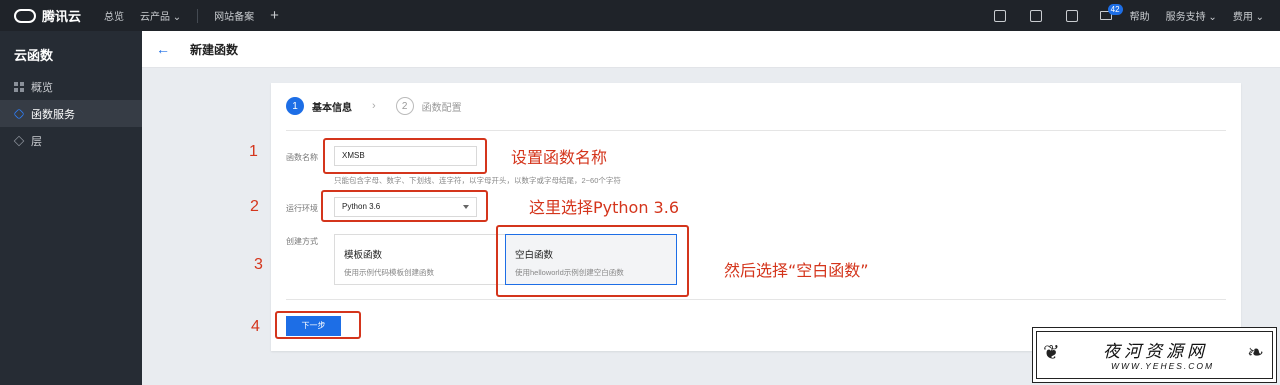 Image resolution: width=1280 pixels, height=385 pixels. Describe the element at coordinates (405, 156) in the screenshot. I see `annotation-box-name` at that location.